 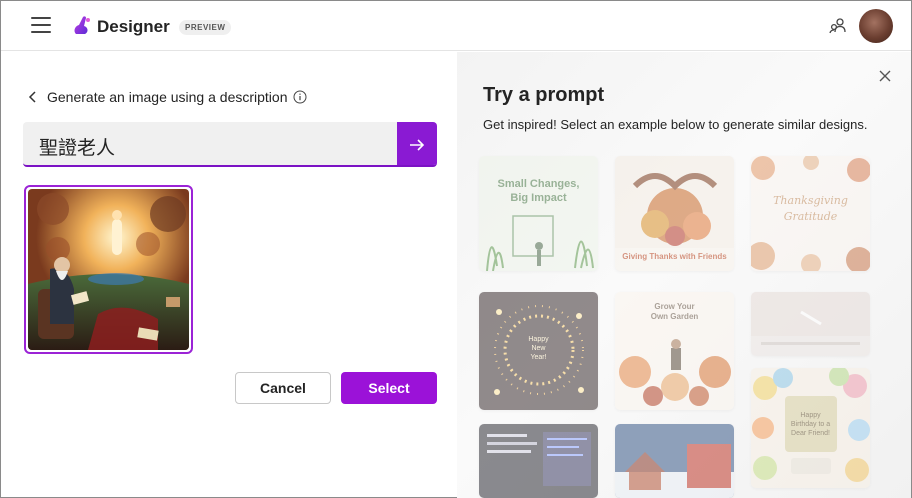 What do you see at coordinates (300, 97) in the screenshot?
I see `info-icon` at bounding box center [300, 97].